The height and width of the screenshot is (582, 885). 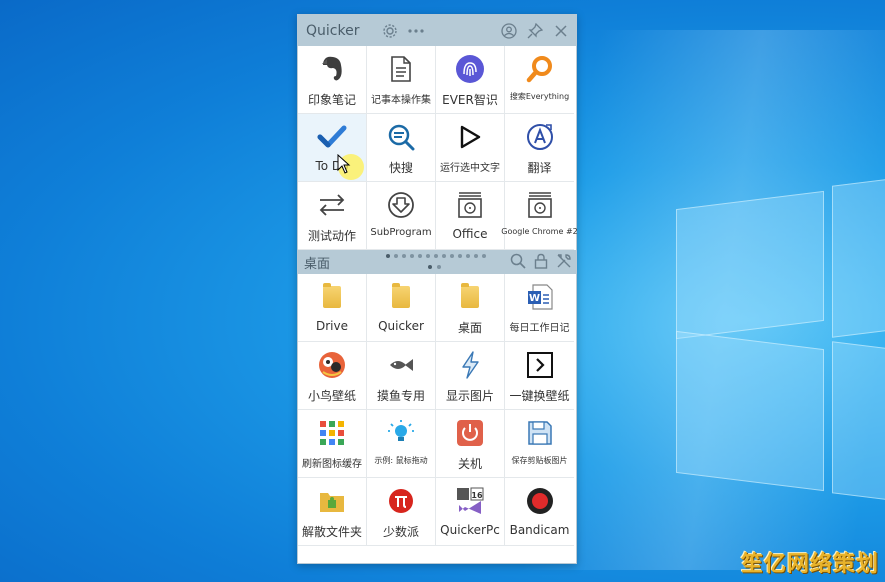 What do you see at coordinates (332, 464) in the screenshot?
I see `action-label: 刷新图标缓存` at bounding box center [332, 464].